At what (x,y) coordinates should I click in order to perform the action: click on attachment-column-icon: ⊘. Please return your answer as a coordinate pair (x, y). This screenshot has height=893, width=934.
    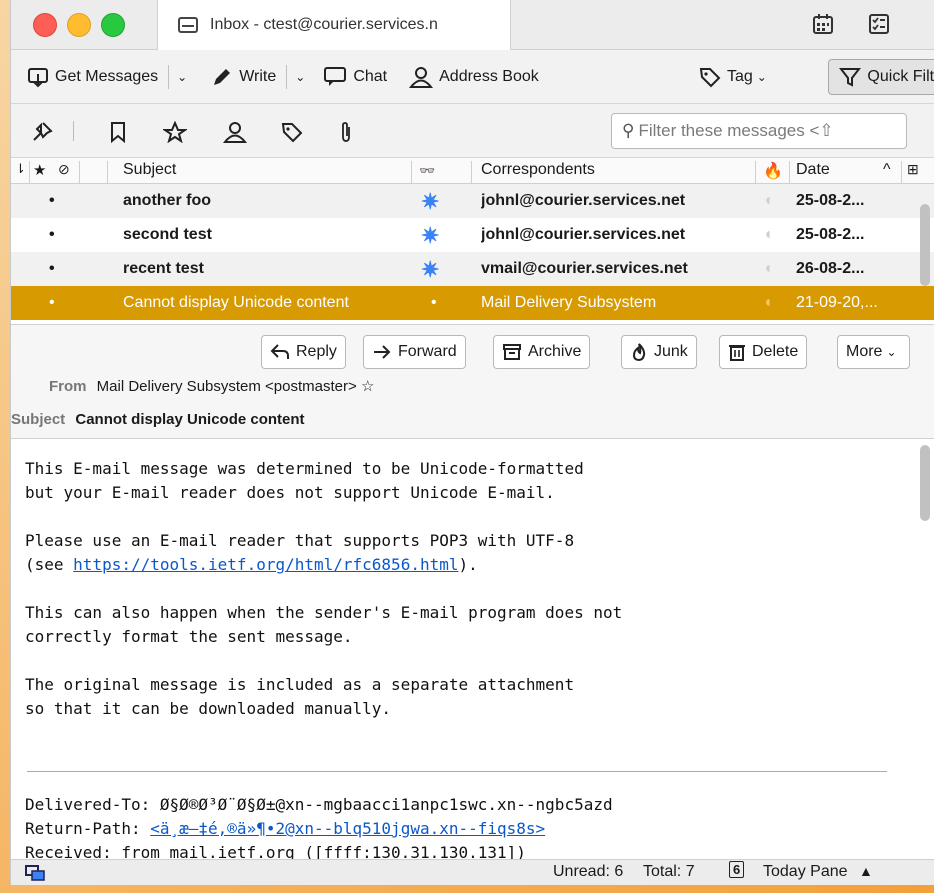
    Looking at the image, I should click on (64, 169).